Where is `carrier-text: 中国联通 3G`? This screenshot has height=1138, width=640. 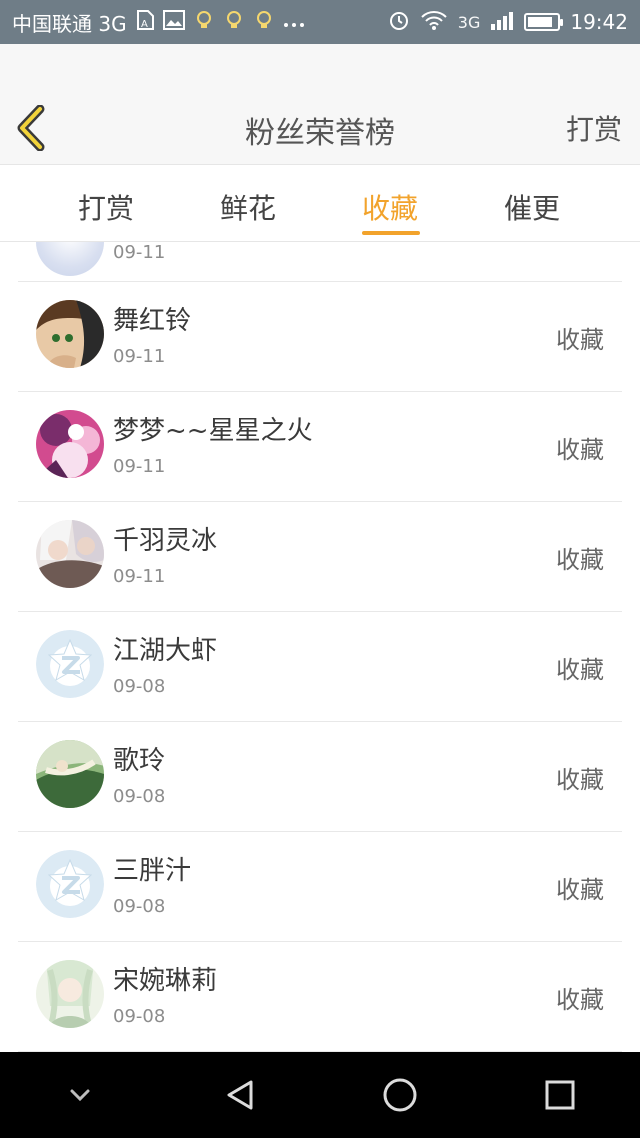
carrier-text: 中国联通 3G is located at coordinates (69, 23).